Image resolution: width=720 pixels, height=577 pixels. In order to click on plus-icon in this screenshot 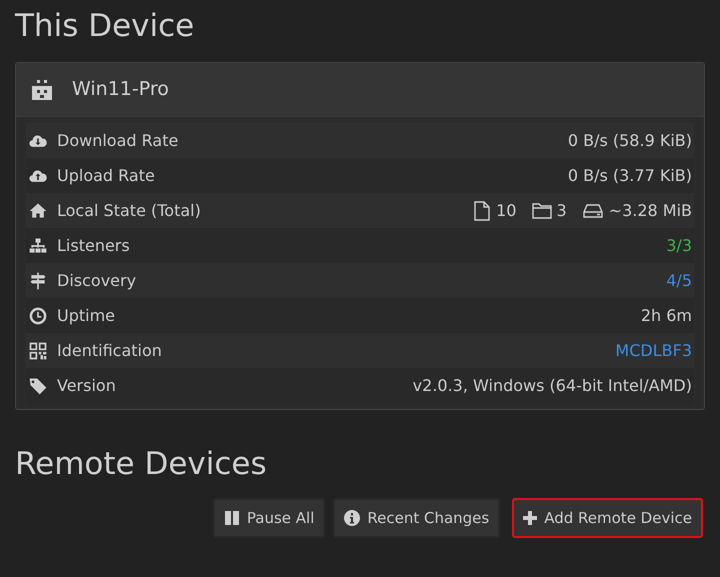, I will do `click(530, 518)`.